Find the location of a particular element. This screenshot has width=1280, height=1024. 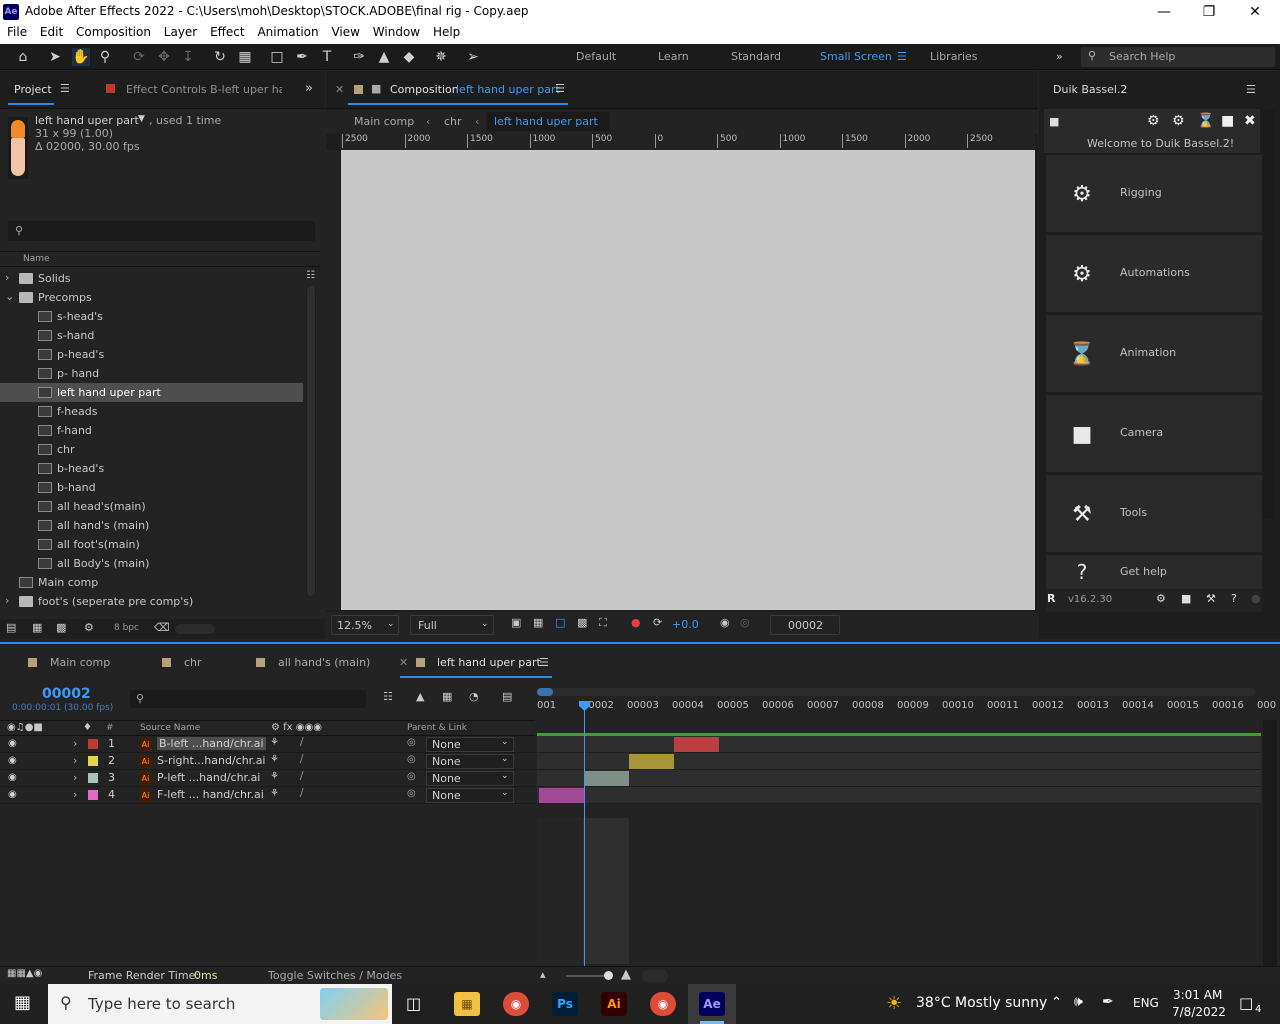

volume-icon: 🕪 is located at coordinates (1078, 1002).